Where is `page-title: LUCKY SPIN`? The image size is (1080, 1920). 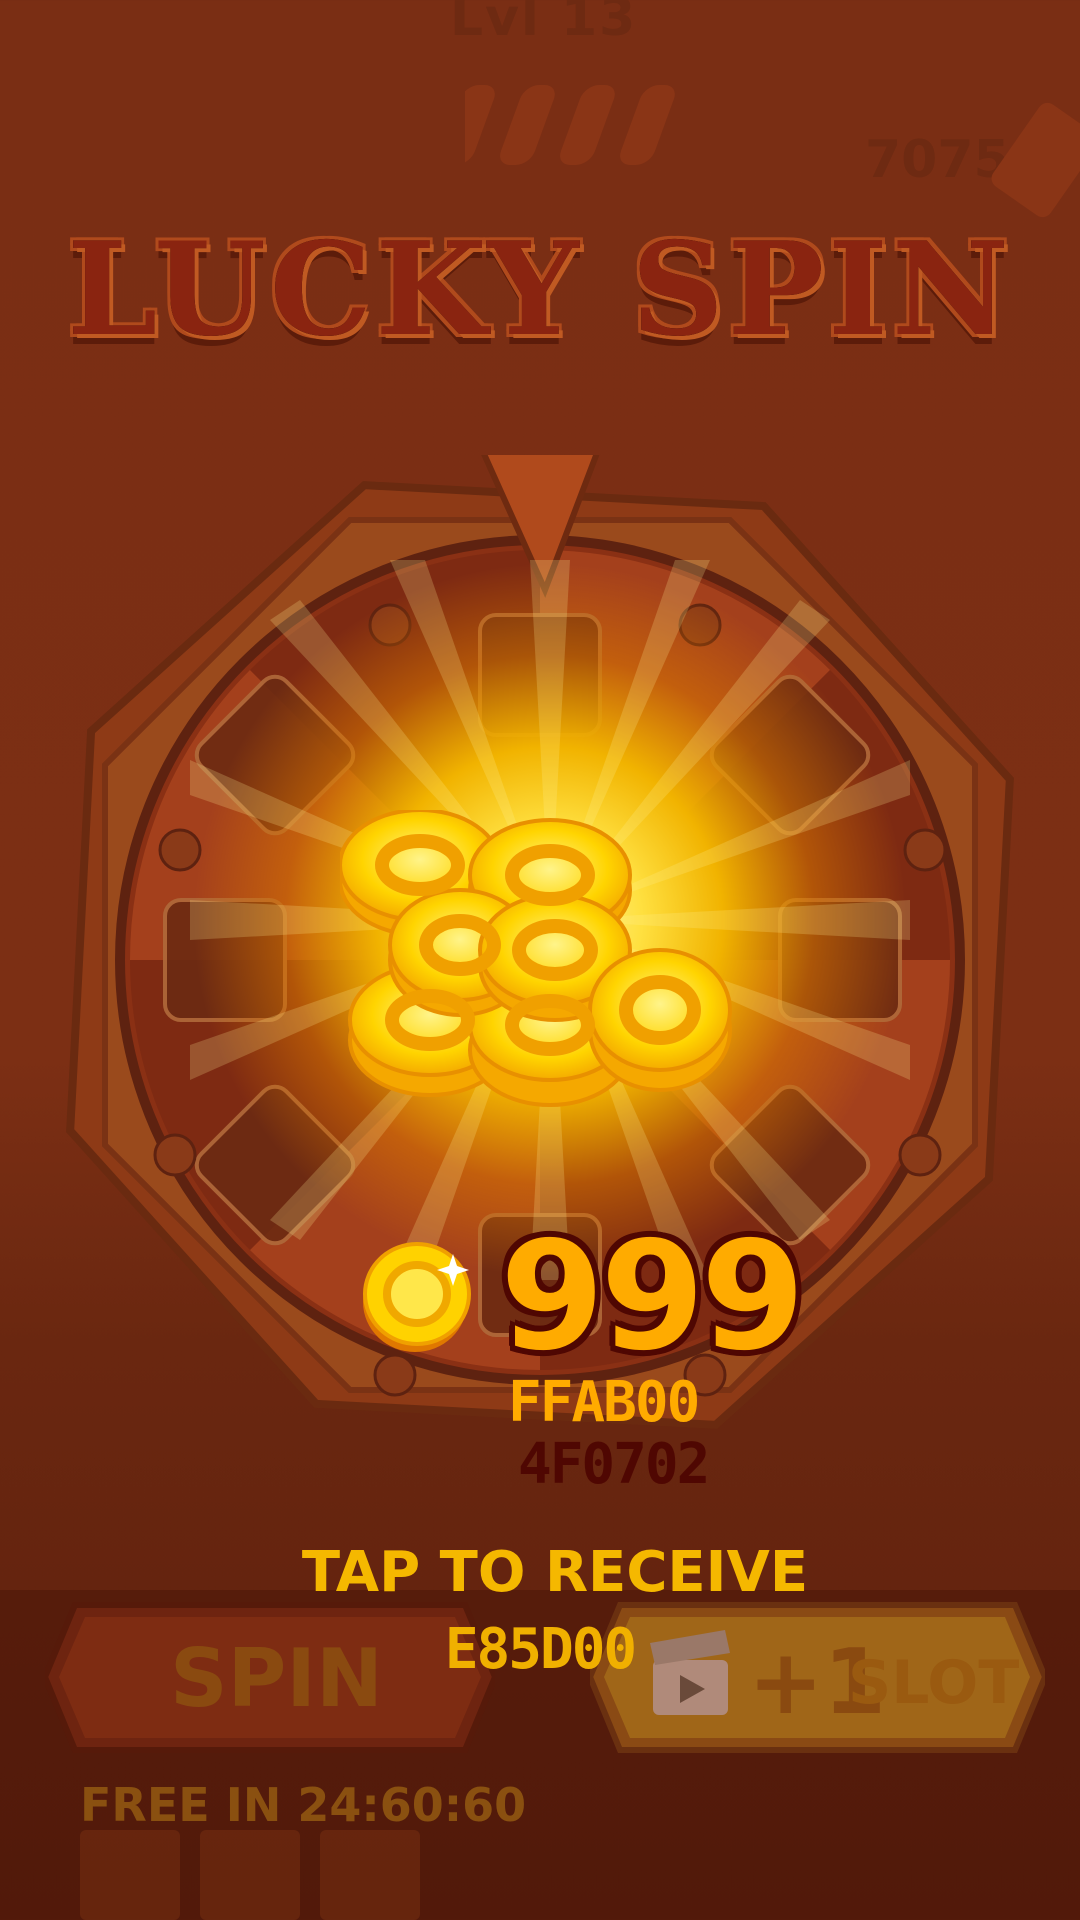
page-title: LUCKY SPIN is located at coordinates (540, 290).